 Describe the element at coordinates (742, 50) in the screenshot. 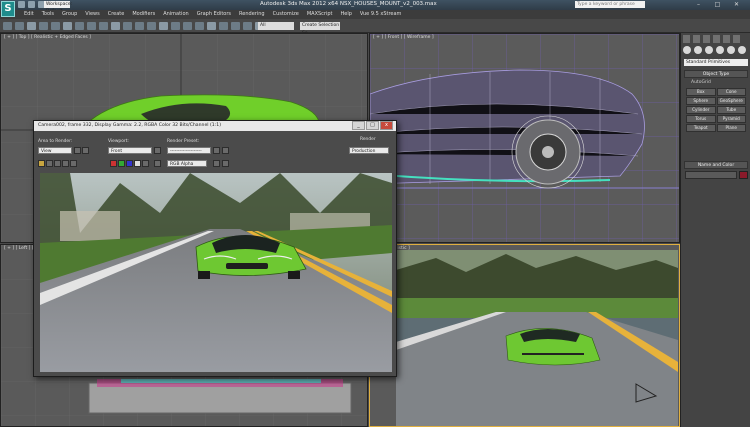

I see `systems-icon` at that location.